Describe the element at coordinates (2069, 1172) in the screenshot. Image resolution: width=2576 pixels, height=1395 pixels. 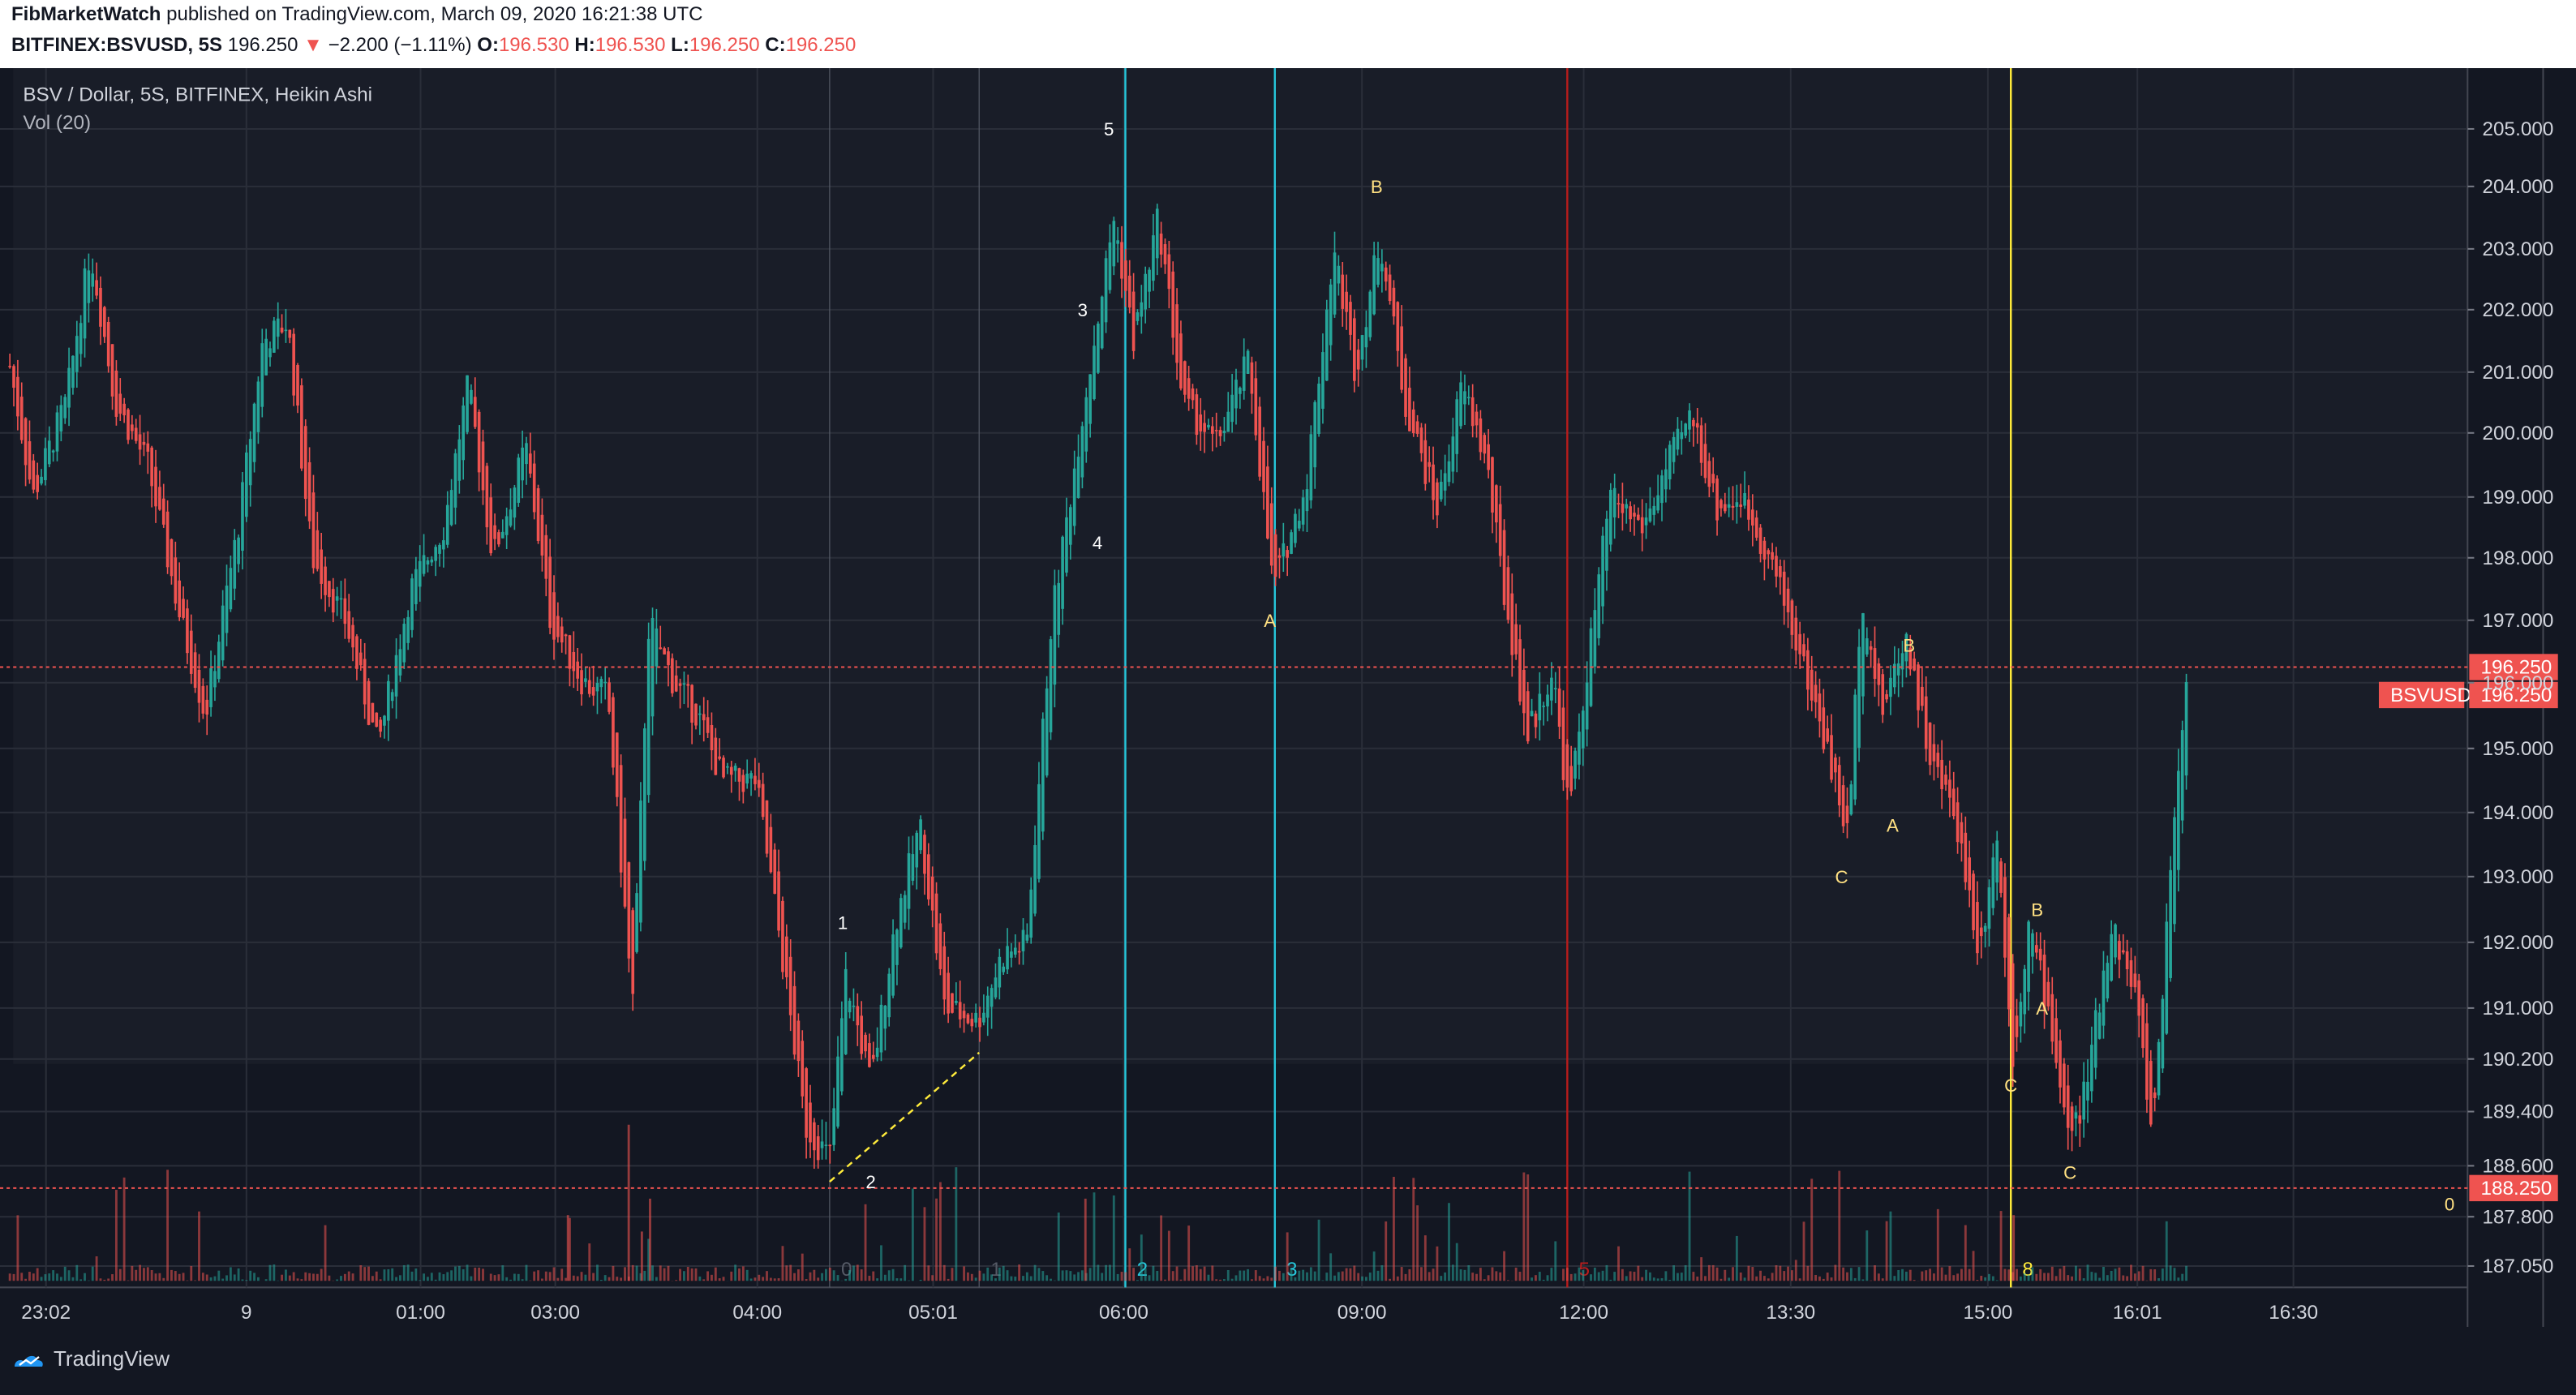
I see `wave-label-13: C` at that location.